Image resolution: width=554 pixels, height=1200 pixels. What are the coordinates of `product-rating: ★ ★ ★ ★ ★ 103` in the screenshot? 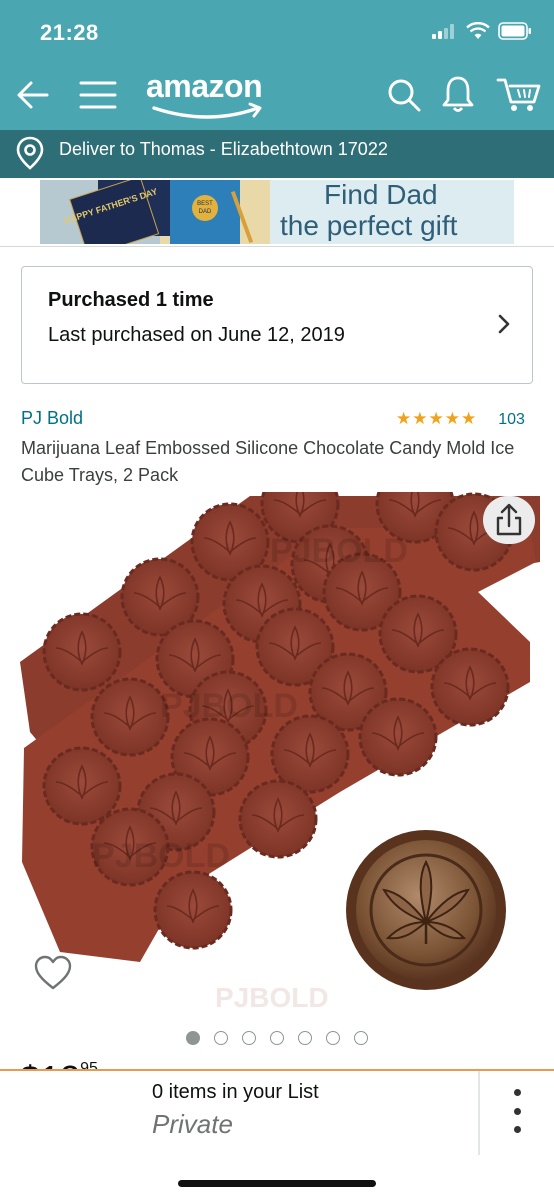 It's located at (460, 418).